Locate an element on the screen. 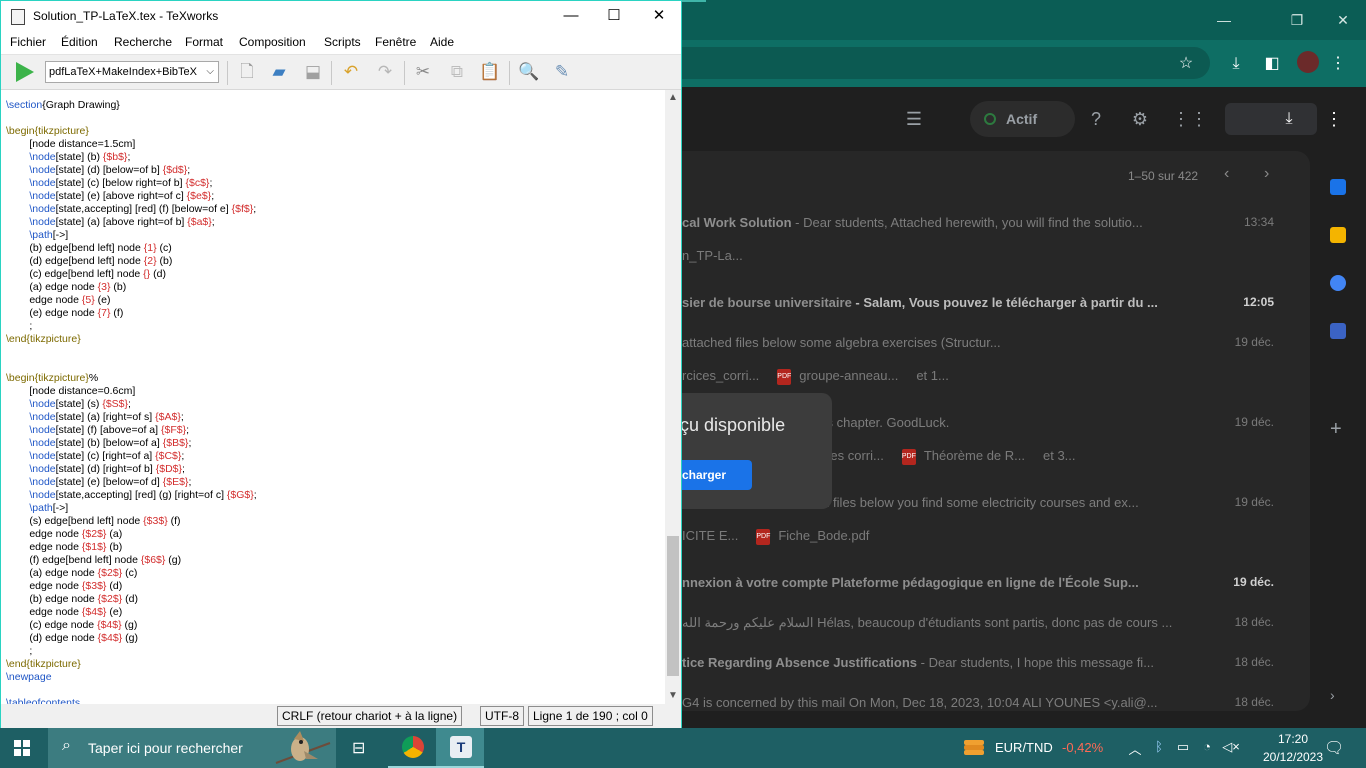  tasks-icon is located at coordinates (1338, 283).